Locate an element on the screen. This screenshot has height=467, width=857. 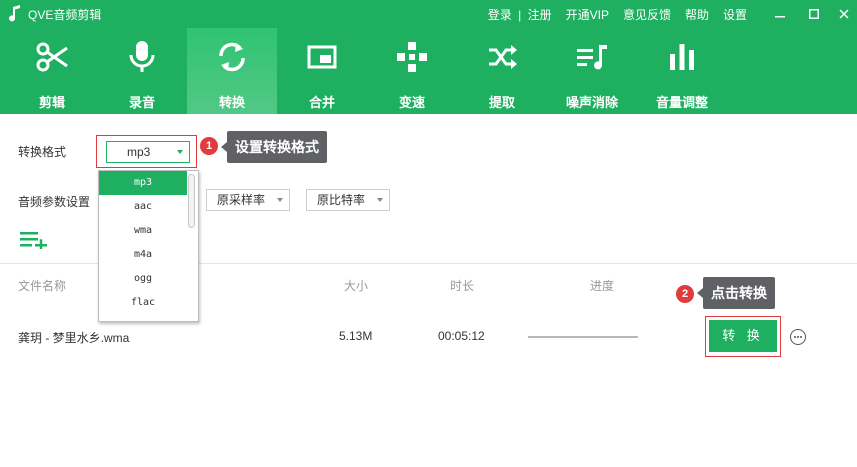
bar-chart-icon is located at coordinates (682, 57).